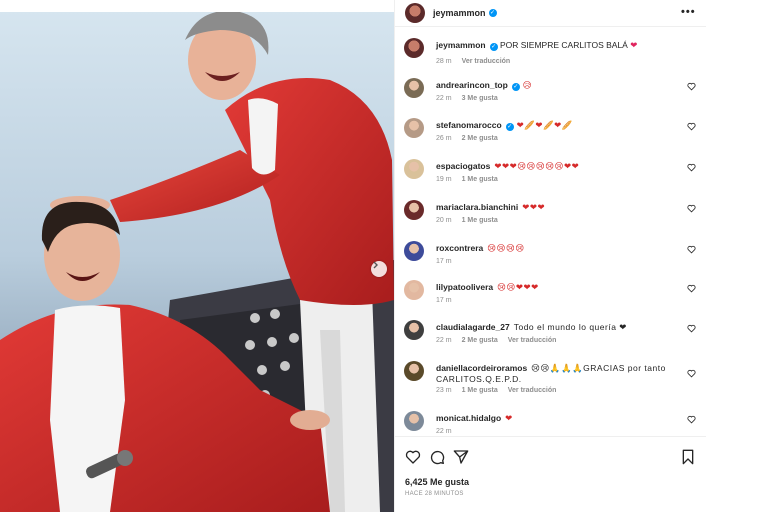 Image resolution: width=768 pixels, height=513 pixels. Describe the element at coordinates (461, 457) in the screenshot. I see `send-icon` at that location.